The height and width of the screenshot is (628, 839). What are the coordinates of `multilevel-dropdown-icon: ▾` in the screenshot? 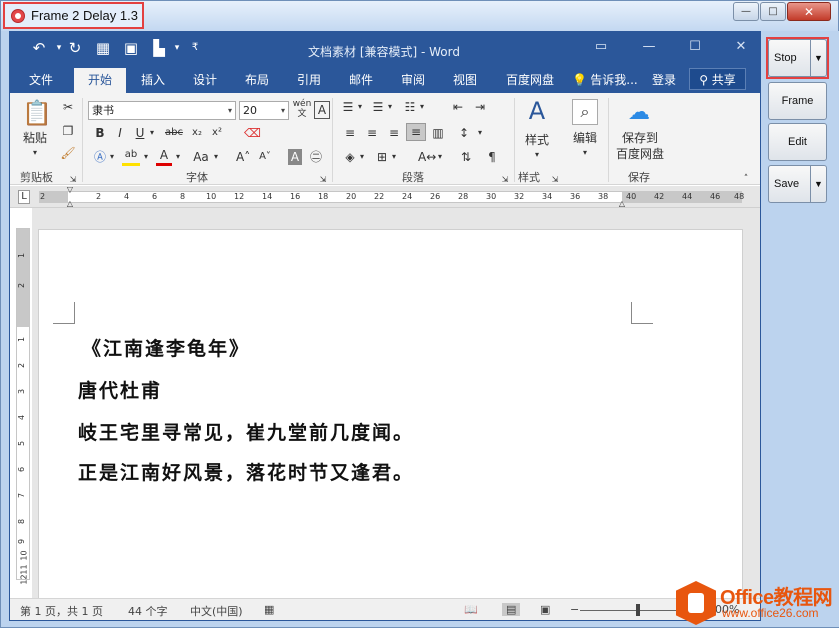 It's located at (422, 107).